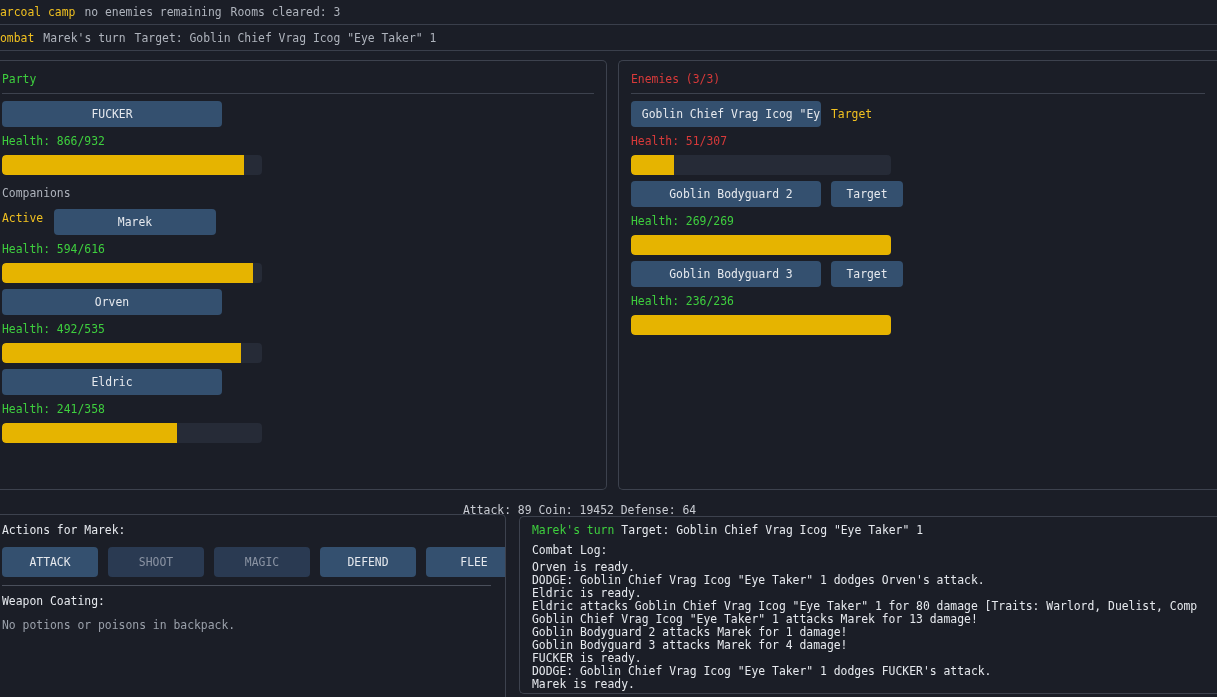 This screenshot has height=697, width=1217. I want to click on panel-title: Party, so click(298, 77).